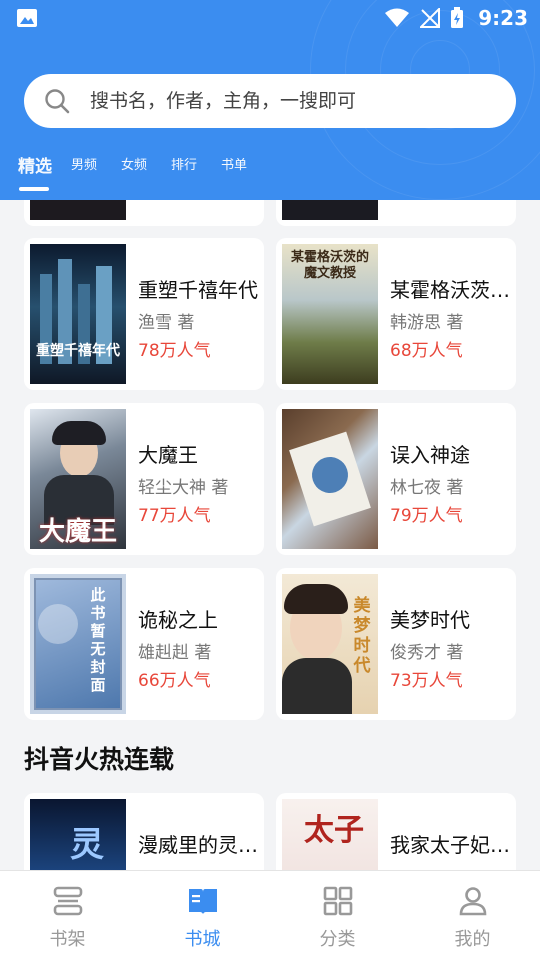  Describe the element at coordinates (426, 681) in the screenshot. I see `book-popularity: 73万人气` at that location.